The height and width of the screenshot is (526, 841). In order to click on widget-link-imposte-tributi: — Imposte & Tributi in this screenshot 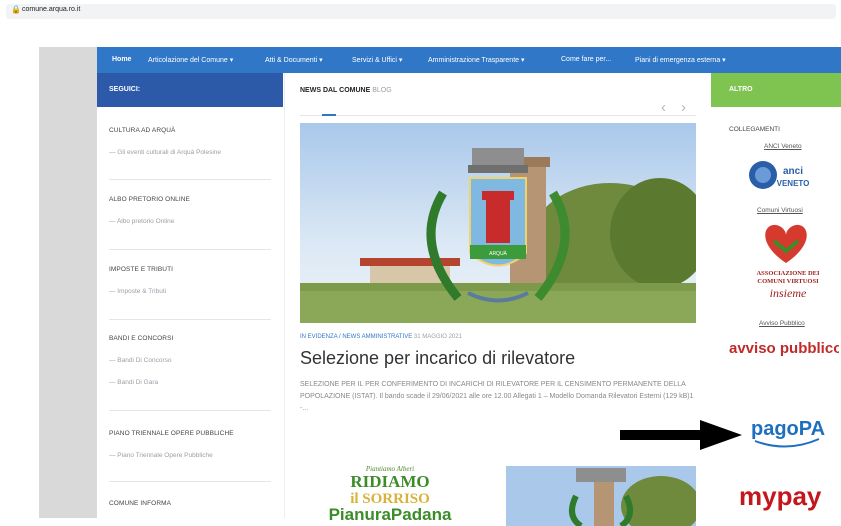, I will do `click(137, 291)`.